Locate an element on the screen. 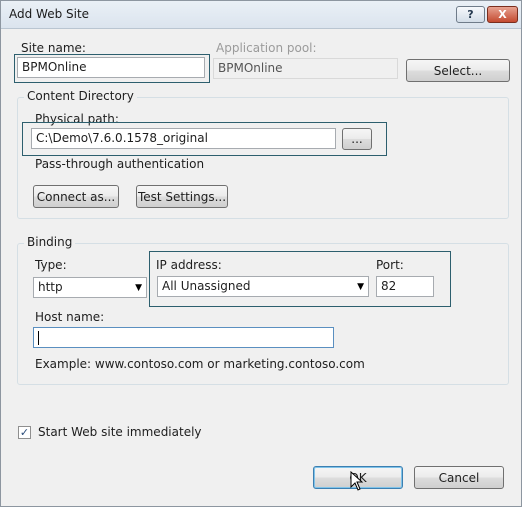 This screenshot has width=522, height=507. close-button: X is located at coordinates (502, 14).